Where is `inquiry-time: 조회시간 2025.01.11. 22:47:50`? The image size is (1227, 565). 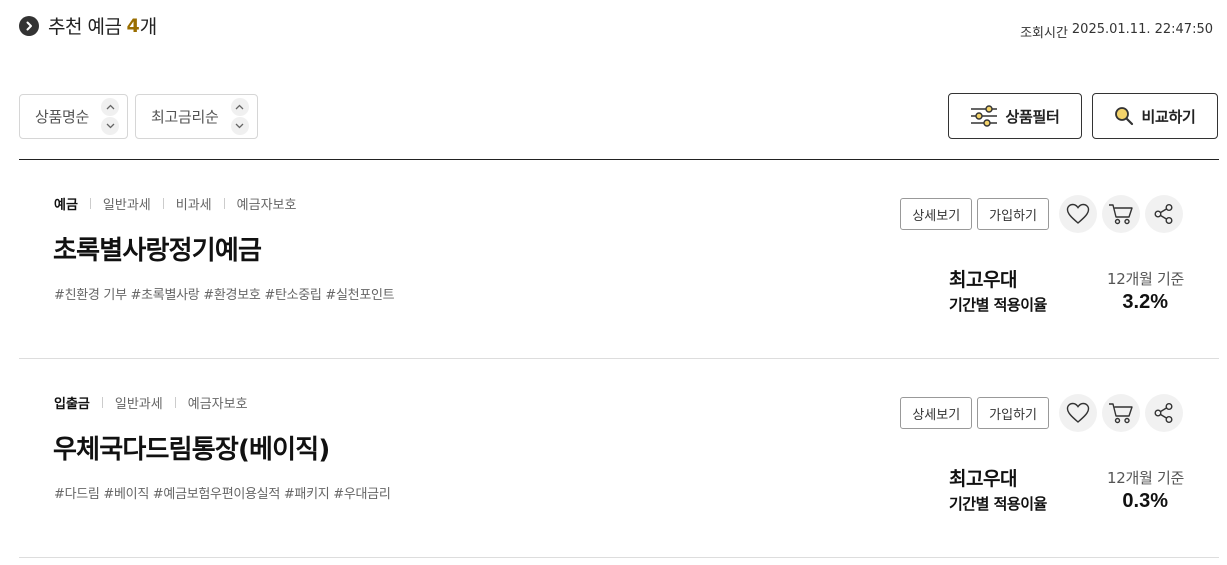 inquiry-time: 조회시간 2025.01.11. 22:47:50 is located at coordinates (1116, 31).